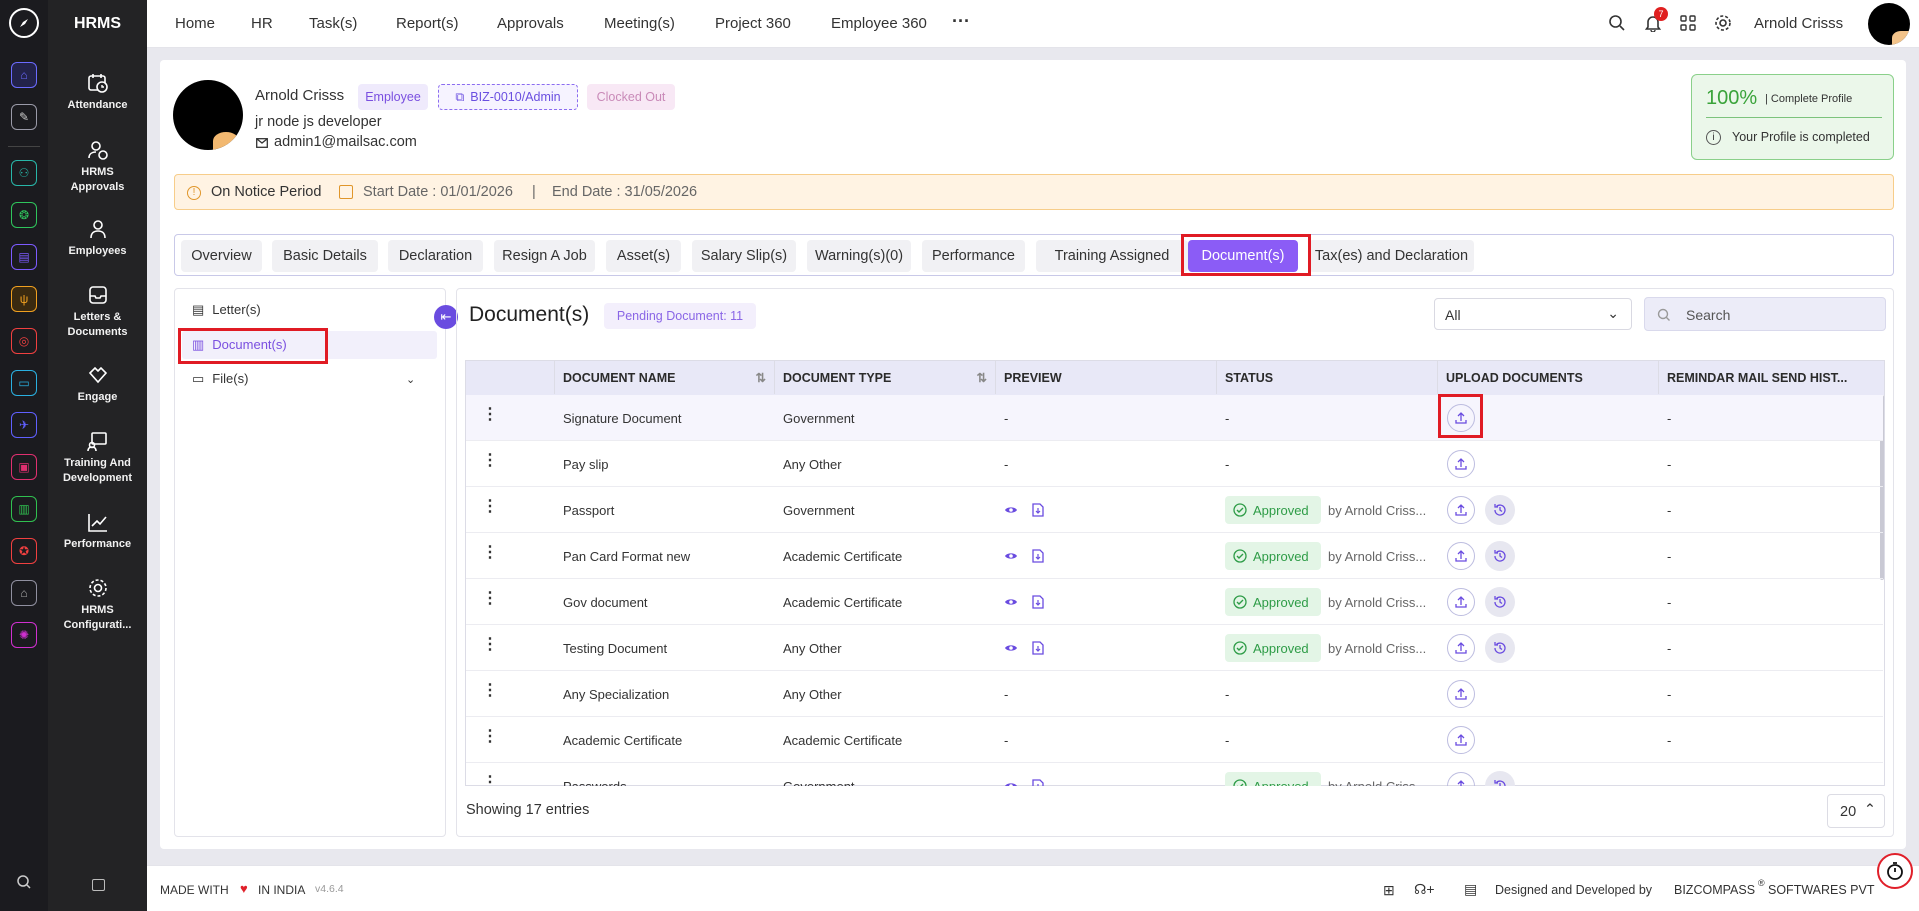 The height and width of the screenshot is (911, 1919). Describe the element at coordinates (665, 377) in the screenshot. I see `header-document-name: DOCUMENT NAME ⇅` at that location.